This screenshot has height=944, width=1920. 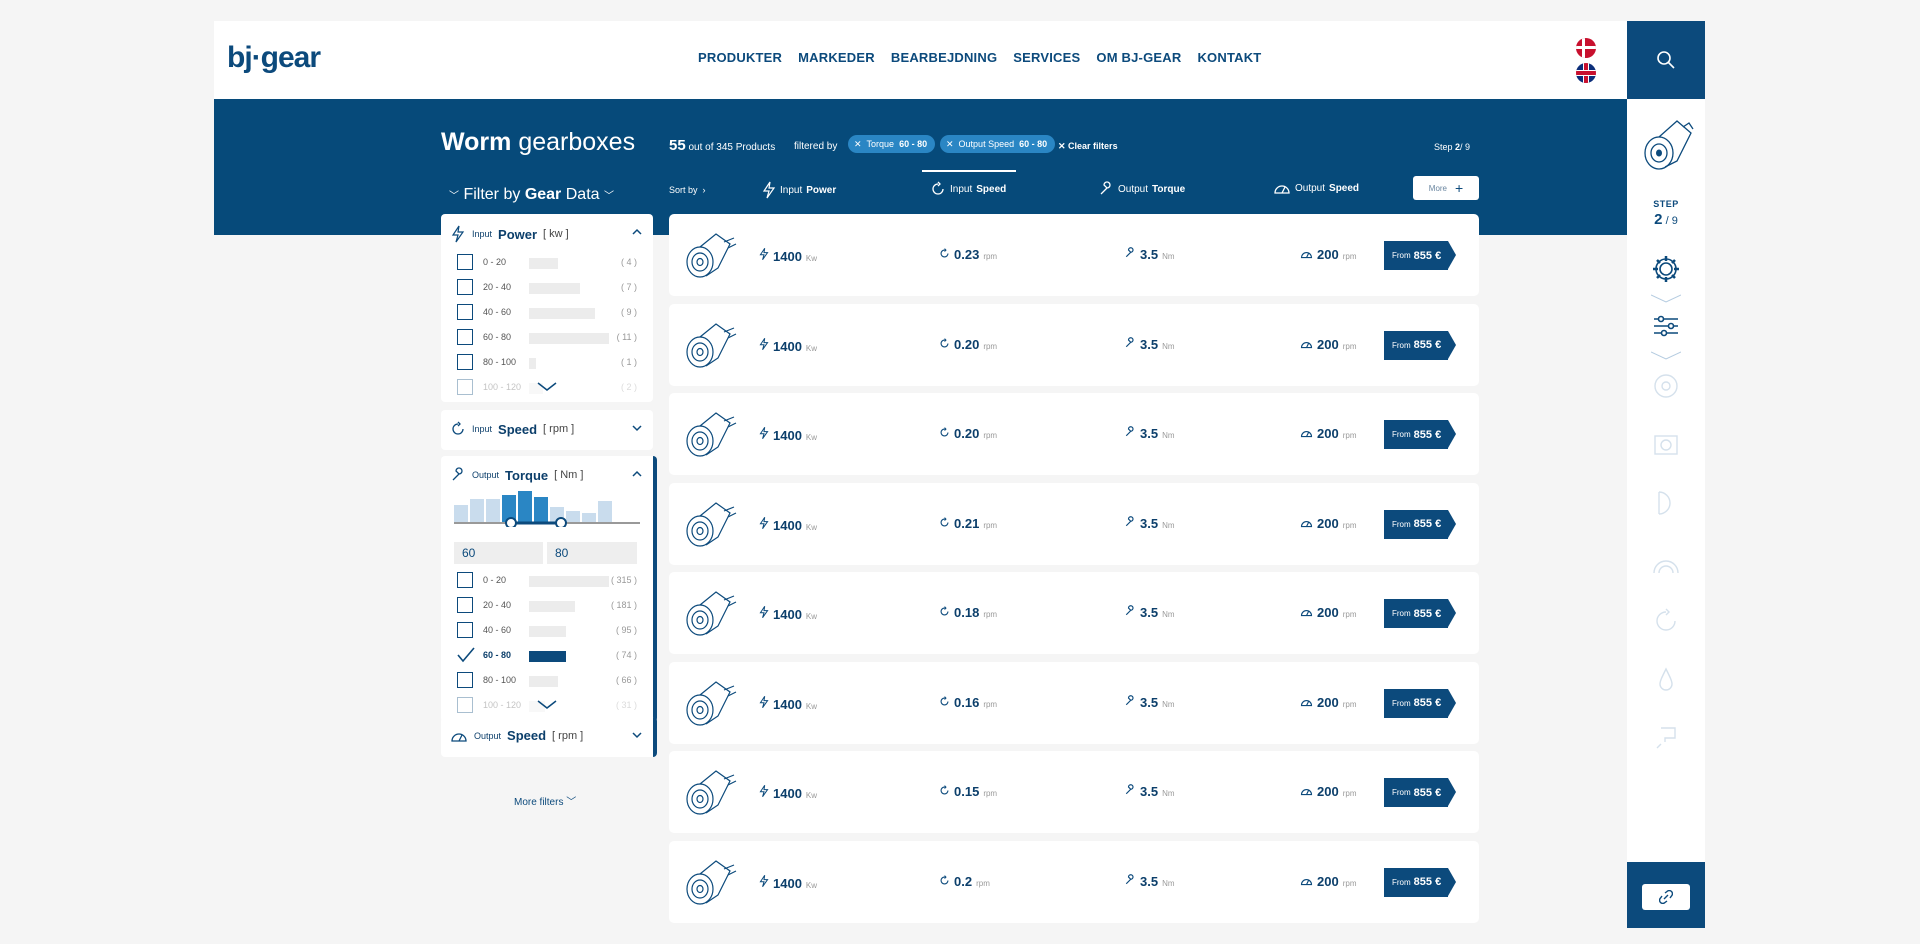 What do you see at coordinates (968, 189) in the screenshot?
I see `sort-tab-input-speed: Input Speed` at bounding box center [968, 189].